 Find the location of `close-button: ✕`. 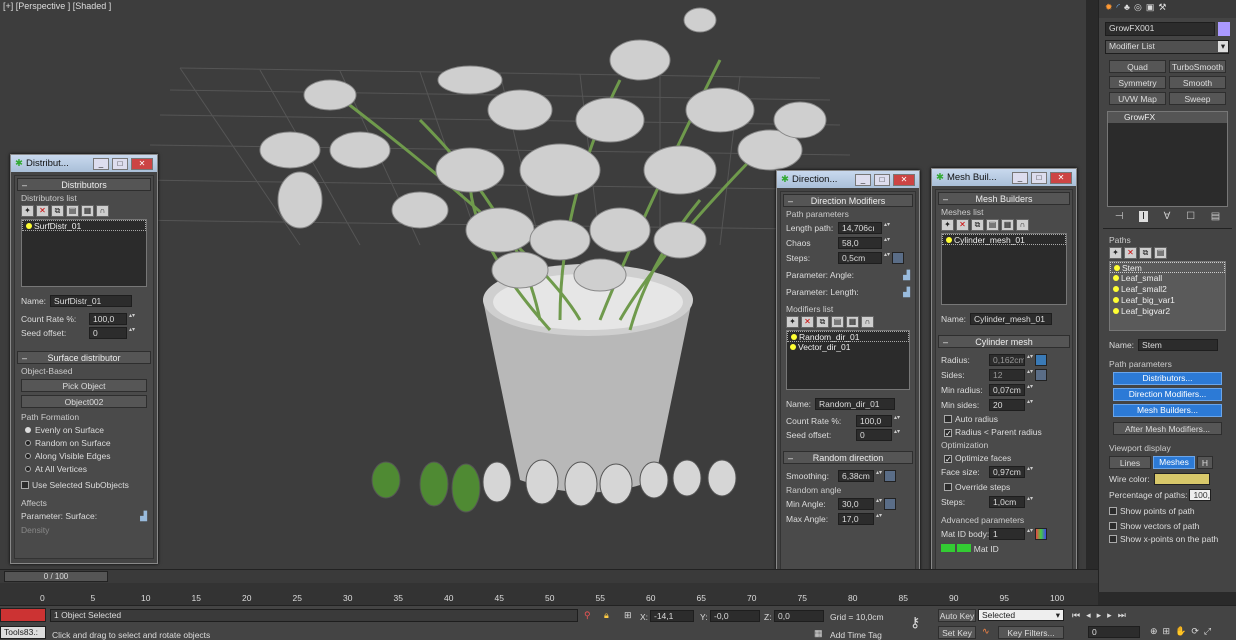

close-button: ✕ is located at coordinates (904, 179).